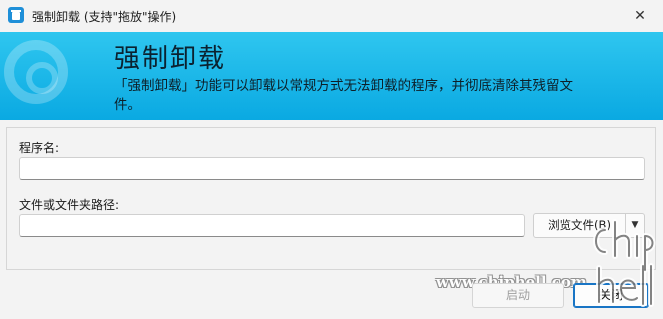  What do you see at coordinates (611, 295) in the screenshot?
I see `close-button: 关闭` at bounding box center [611, 295].